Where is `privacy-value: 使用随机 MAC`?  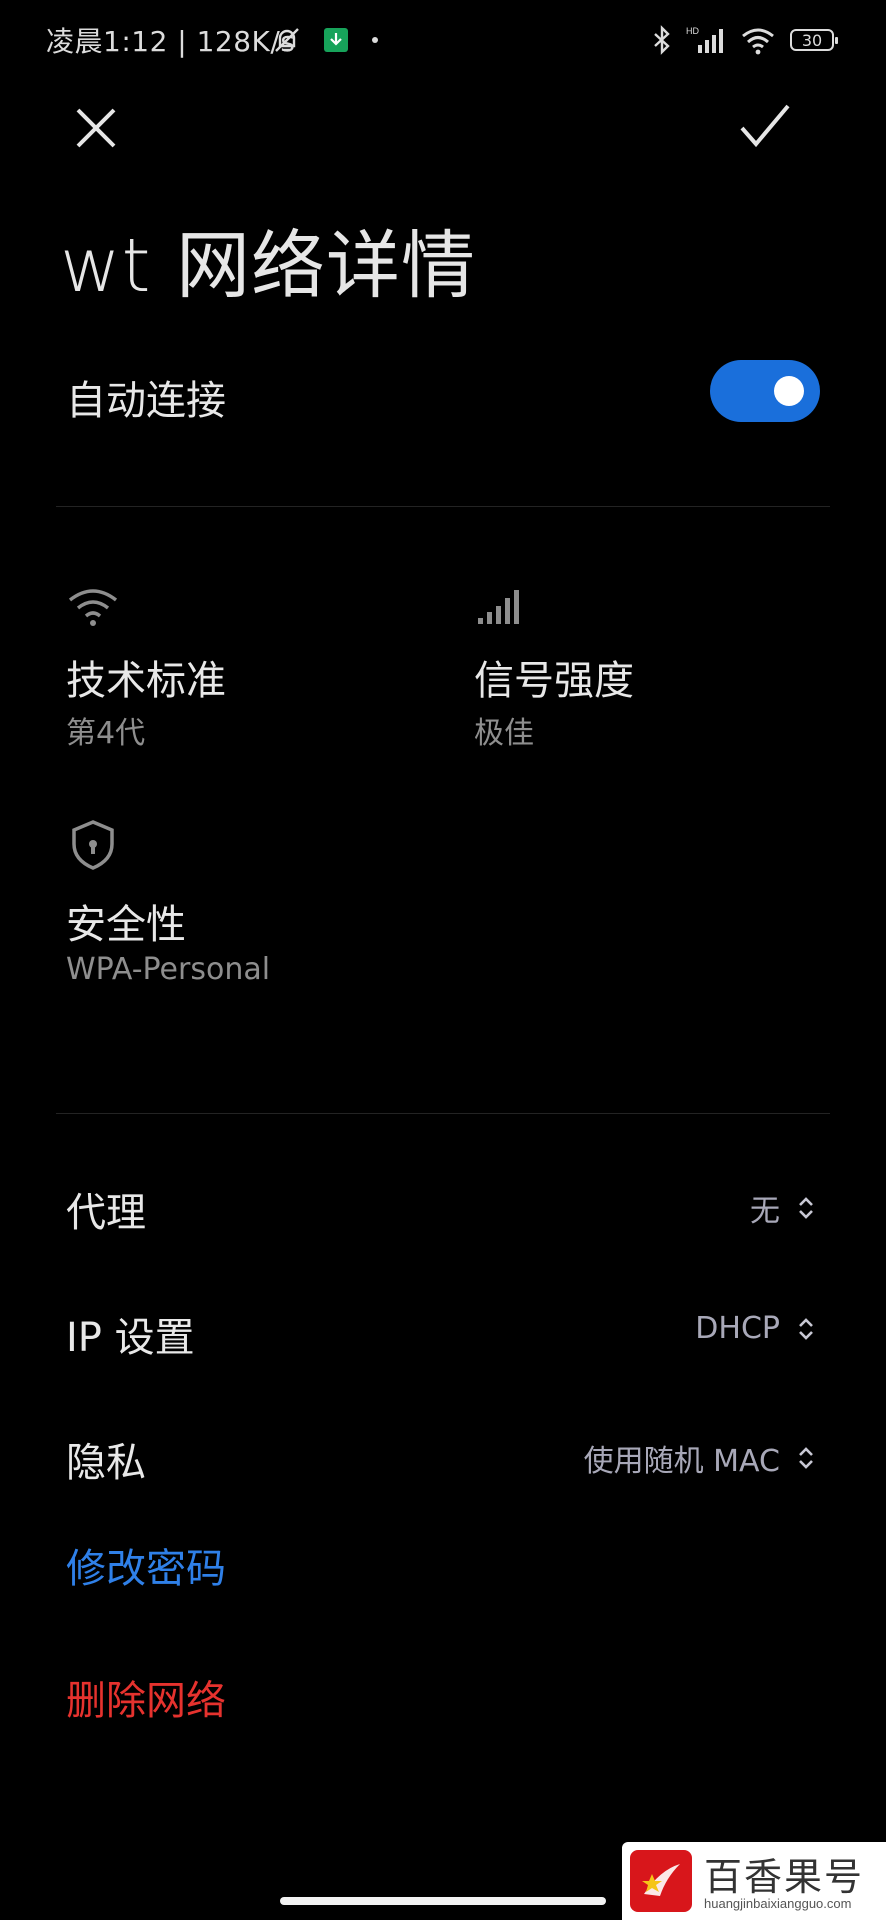 privacy-value: 使用随机 MAC is located at coordinates (681, 1461).